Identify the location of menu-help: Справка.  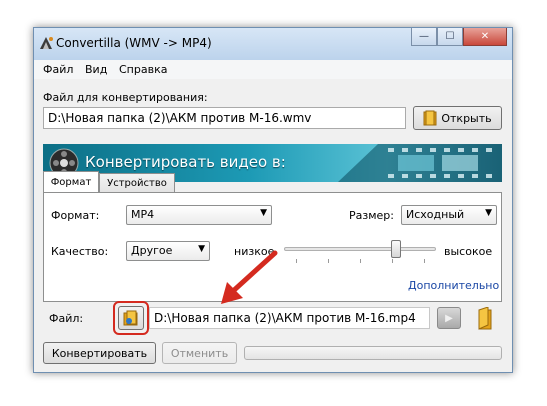
(143, 69).